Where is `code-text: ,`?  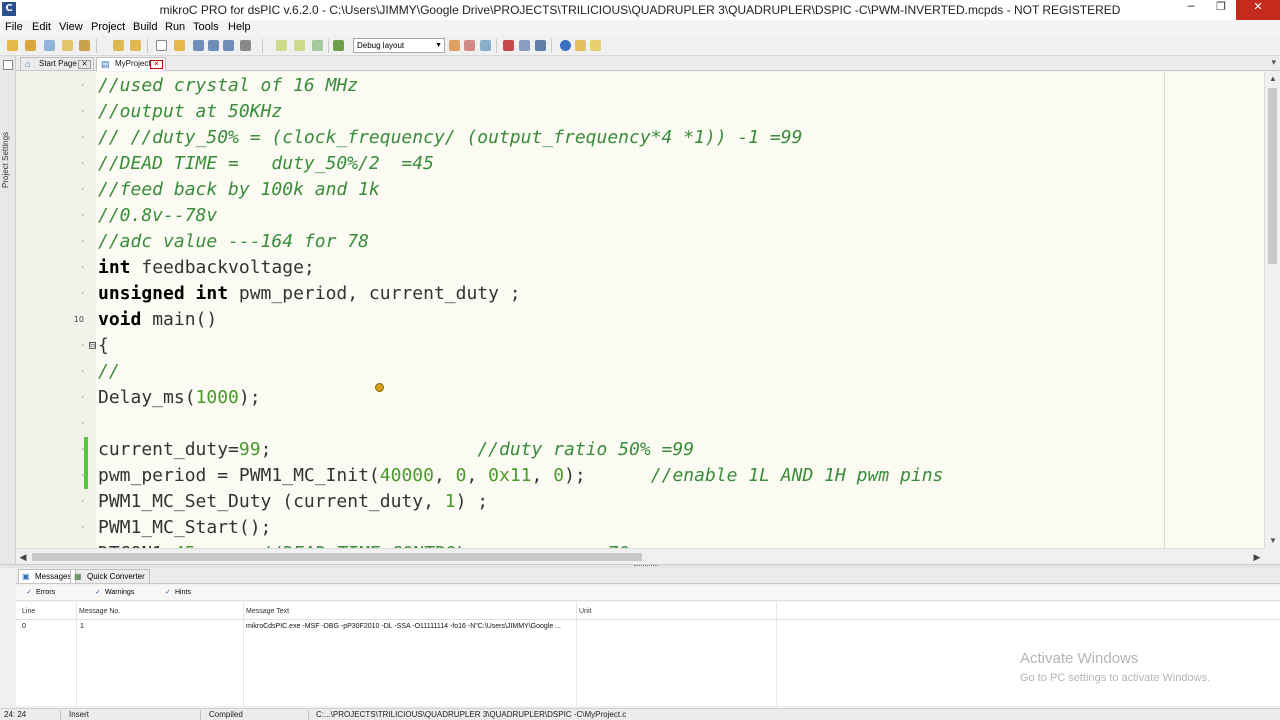
code-text: , is located at coordinates (477, 475).